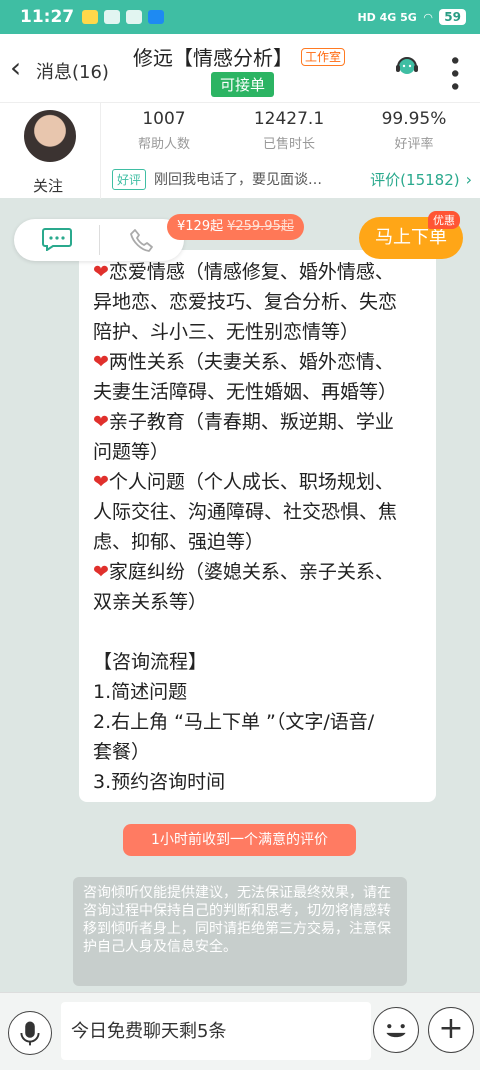  I want to click on status-right: HD 4G 5G ◠ 59, so click(411, 17).